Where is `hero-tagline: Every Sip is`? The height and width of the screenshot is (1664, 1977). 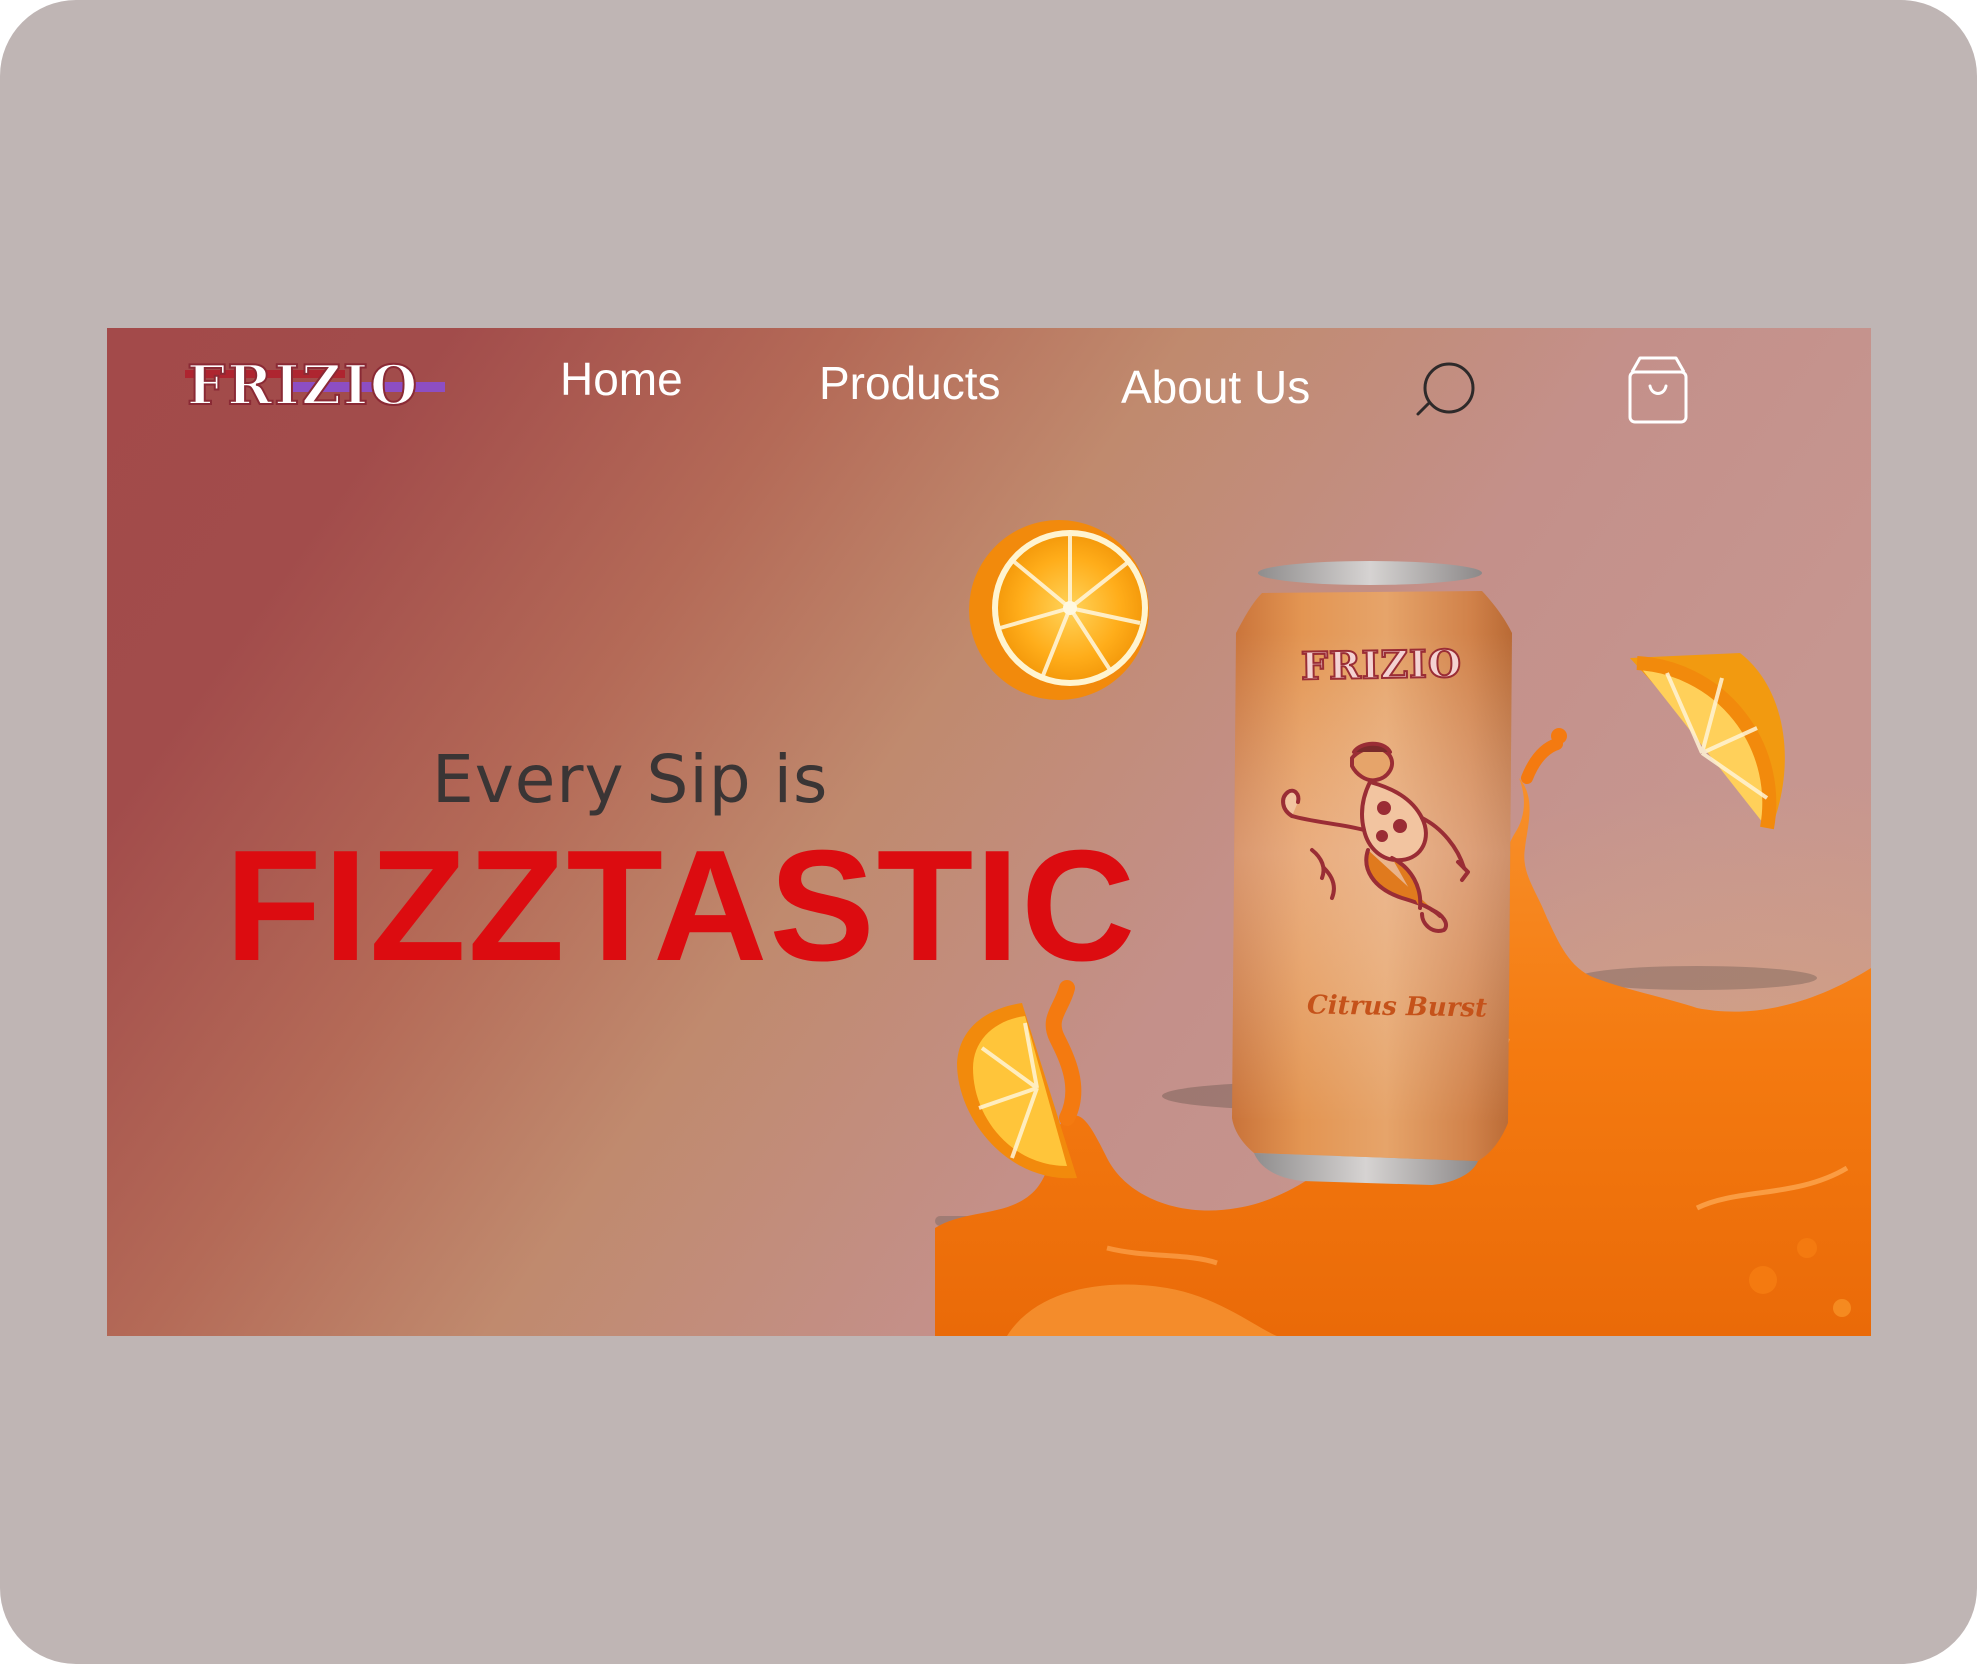
hero-tagline: Every Sip is is located at coordinates (630, 779).